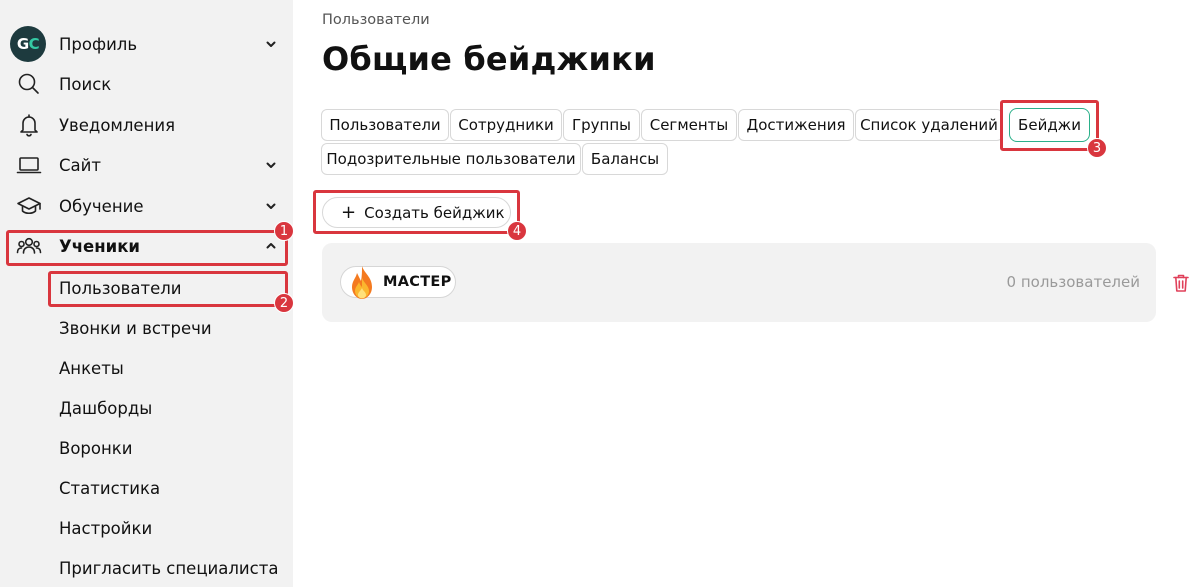 The height and width of the screenshot is (587, 1200). I want to click on tab-segments: Сегменты, so click(689, 125).